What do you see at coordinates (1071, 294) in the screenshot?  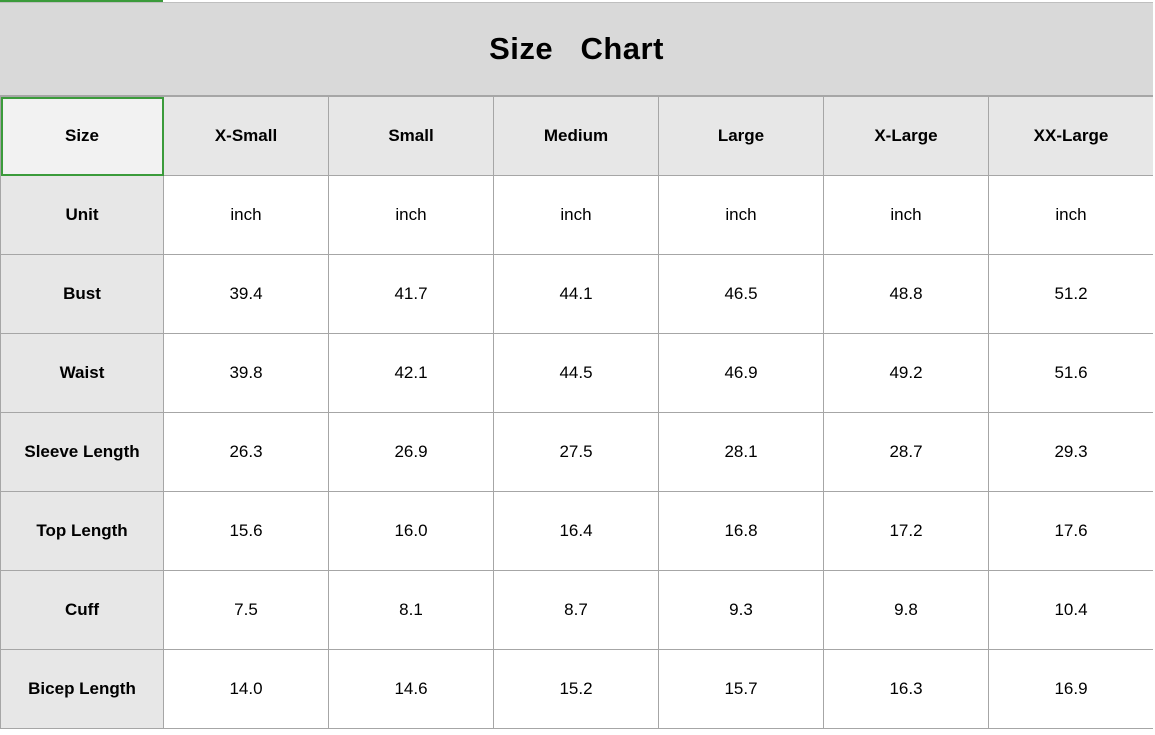 I see `table-cell-bust-xx-large: 51.2` at bounding box center [1071, 294].